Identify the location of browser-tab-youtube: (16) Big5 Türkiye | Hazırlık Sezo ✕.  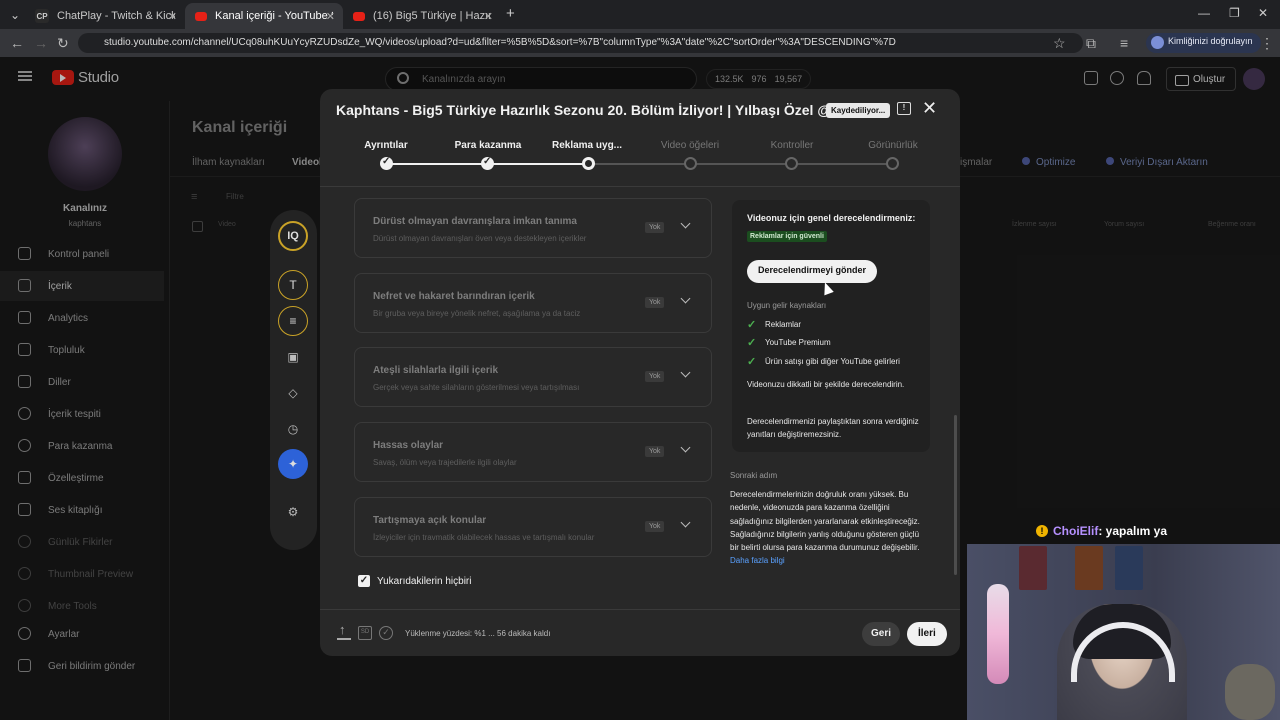
(422, 16).